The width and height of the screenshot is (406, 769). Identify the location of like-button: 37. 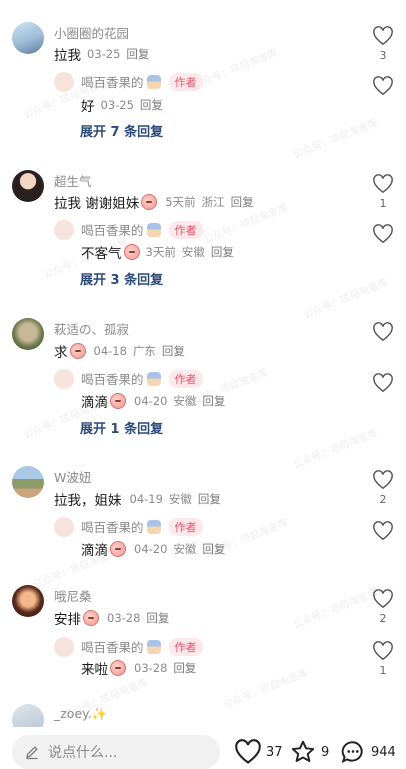
(258, 752).